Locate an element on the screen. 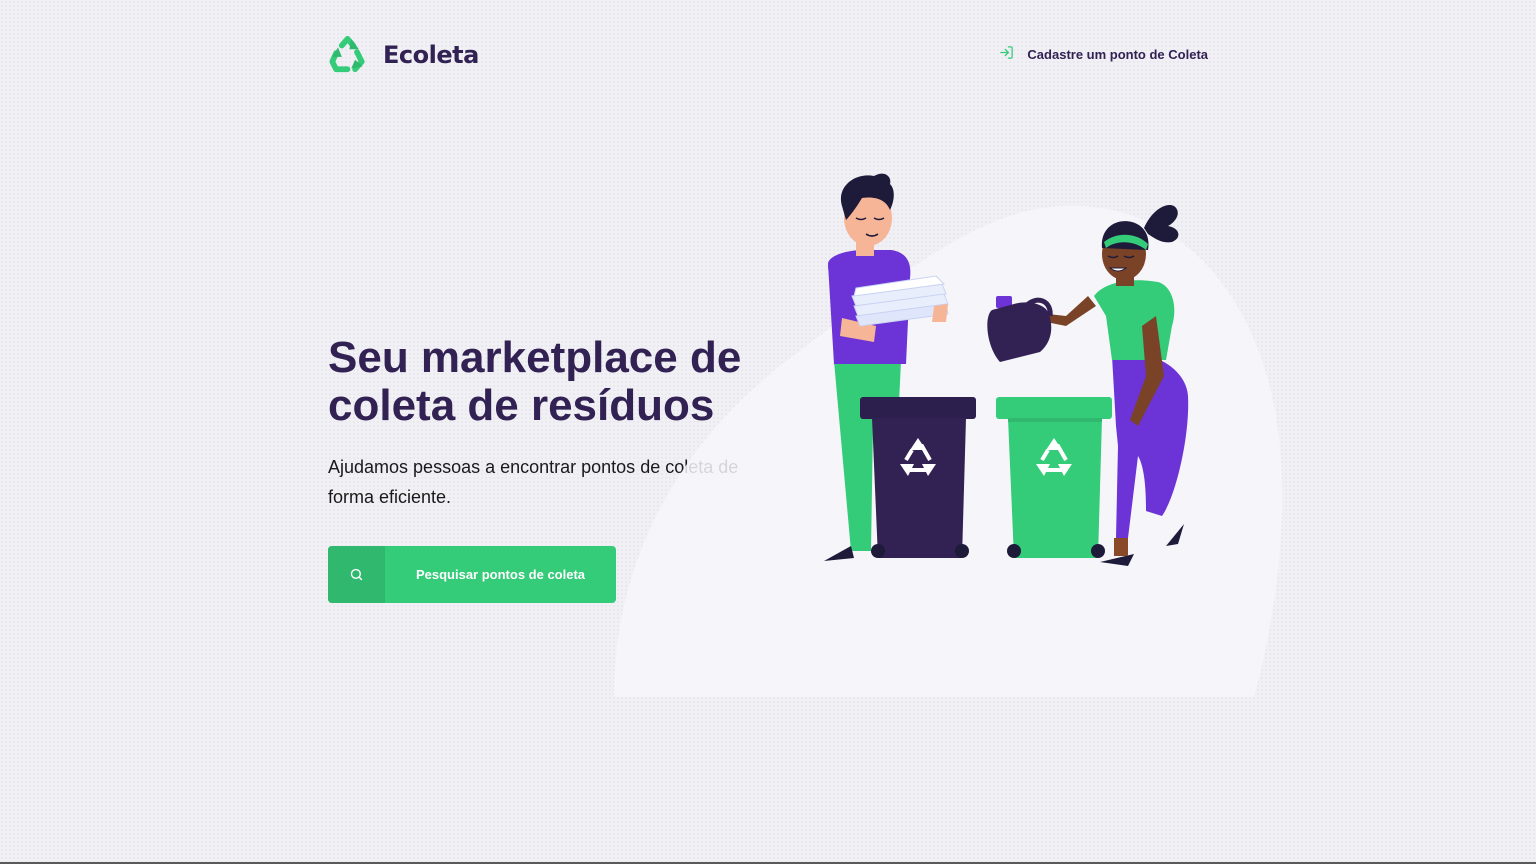 The image size is (1536, 864). search-points-button: Pesquisar pontos de coleta is located at coordinates (472, 574).